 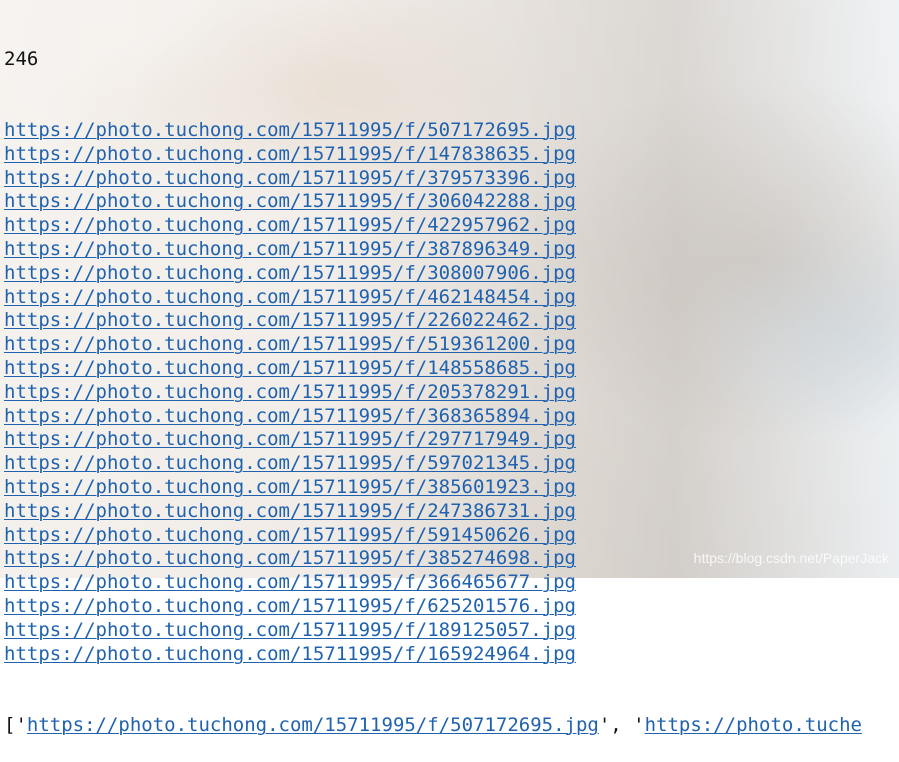 What do you see at coordinates (21, 58) in the screenshot?
I see `result-count: 246` at bounding box center [21, 58].